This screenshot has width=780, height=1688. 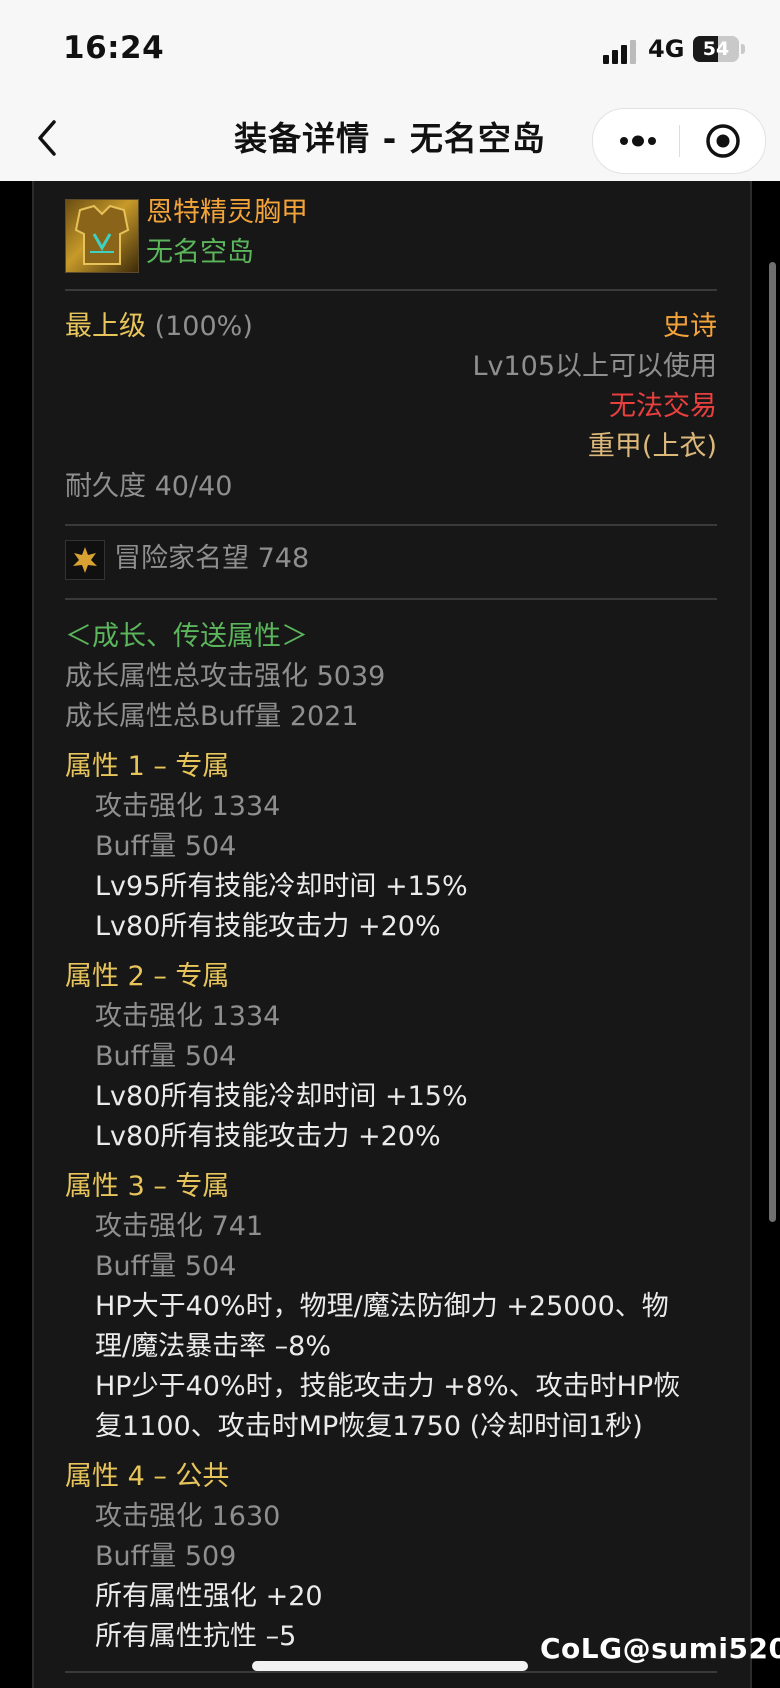 What do you see at coordinates (666, 49) in the screenshot?
I see `network-type: 4G` at bounding box center [666, 49].